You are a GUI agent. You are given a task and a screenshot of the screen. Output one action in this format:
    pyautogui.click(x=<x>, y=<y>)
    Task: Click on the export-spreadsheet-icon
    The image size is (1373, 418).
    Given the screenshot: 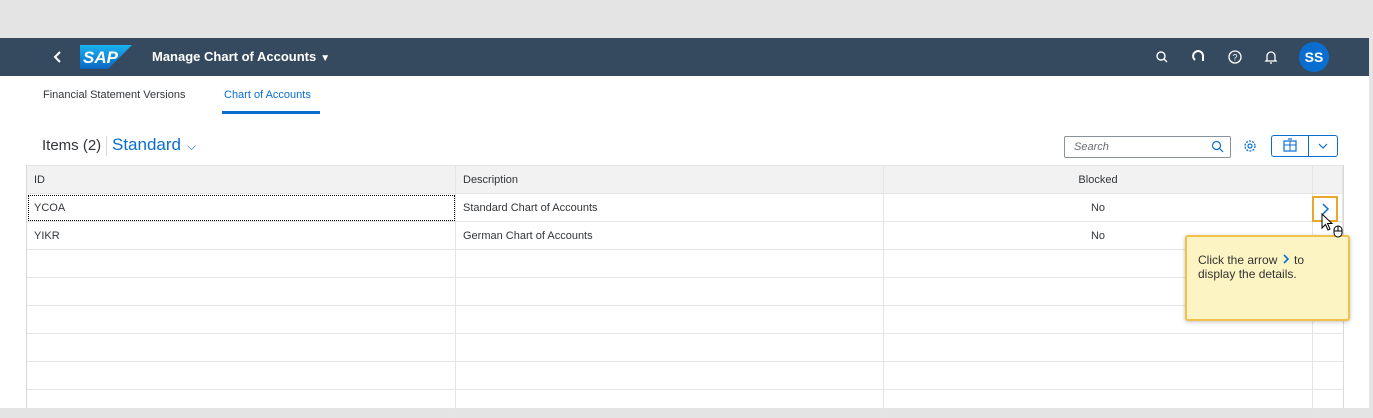 What is the action you would take?
    pyautogui.click(x=1290, y=145)
    